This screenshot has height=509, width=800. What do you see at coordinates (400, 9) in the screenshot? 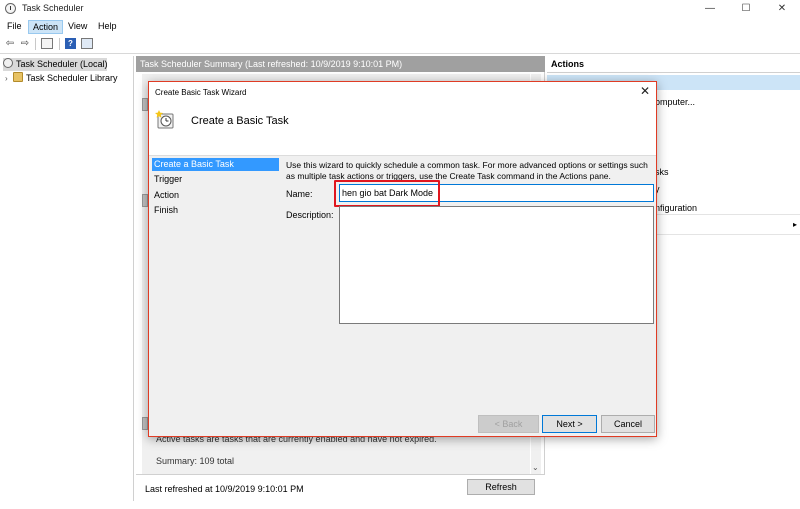
I see `title-bar: Task Scheduler — ☐ ✕` at bounding box center [400, 9].